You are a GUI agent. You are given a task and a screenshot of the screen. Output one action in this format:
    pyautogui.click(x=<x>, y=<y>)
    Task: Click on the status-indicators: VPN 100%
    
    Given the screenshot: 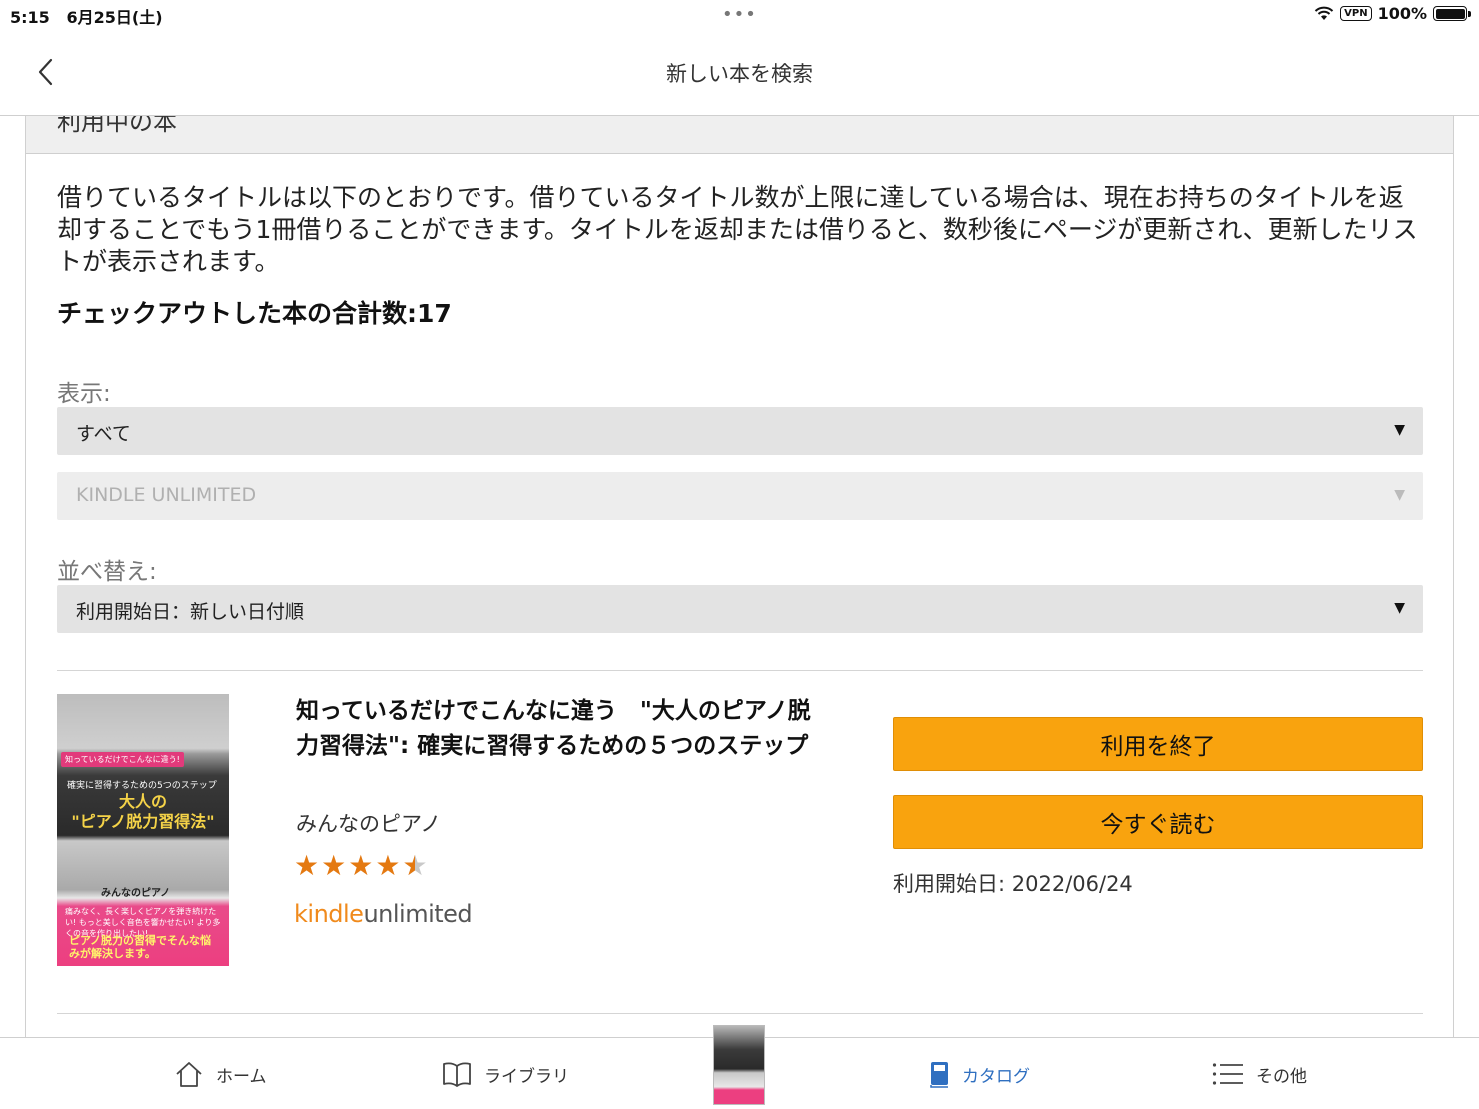 What is the action you would take?
    pyautogui.click(x=1392, y=13)
    